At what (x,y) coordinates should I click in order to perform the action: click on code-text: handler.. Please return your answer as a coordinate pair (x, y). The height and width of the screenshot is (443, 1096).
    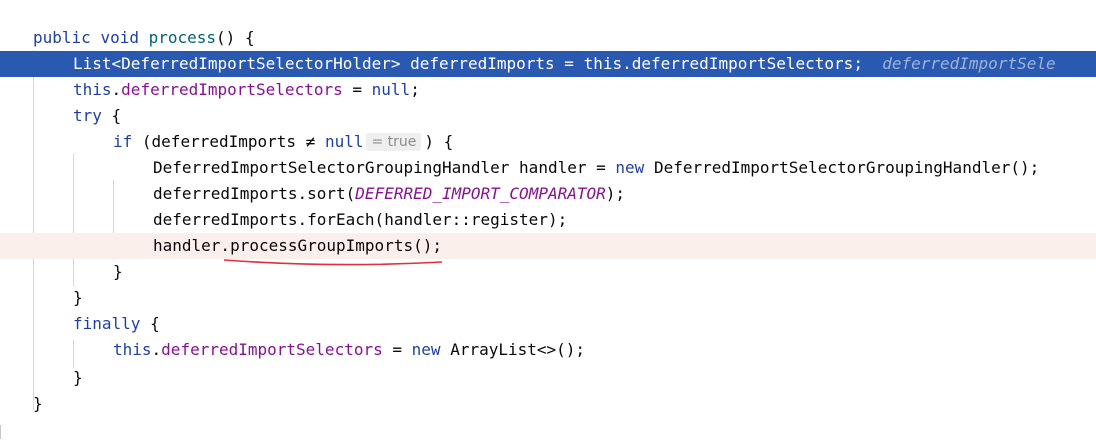
    Looking at the image, I should click on (192, 245).